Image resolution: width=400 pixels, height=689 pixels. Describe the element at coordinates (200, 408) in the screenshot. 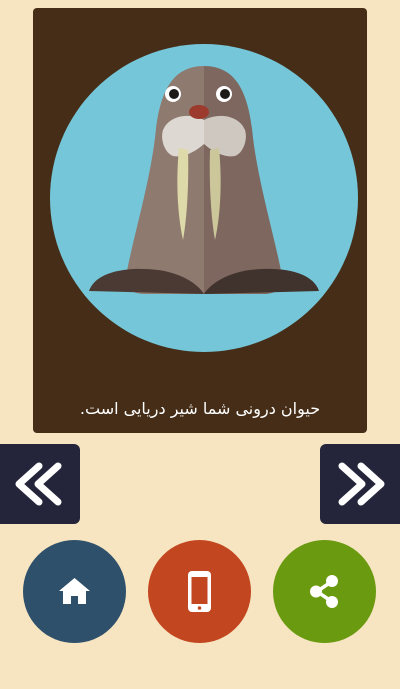

I see `result-caption: حیوان درونی شما شیر دریایی است.` at that location.